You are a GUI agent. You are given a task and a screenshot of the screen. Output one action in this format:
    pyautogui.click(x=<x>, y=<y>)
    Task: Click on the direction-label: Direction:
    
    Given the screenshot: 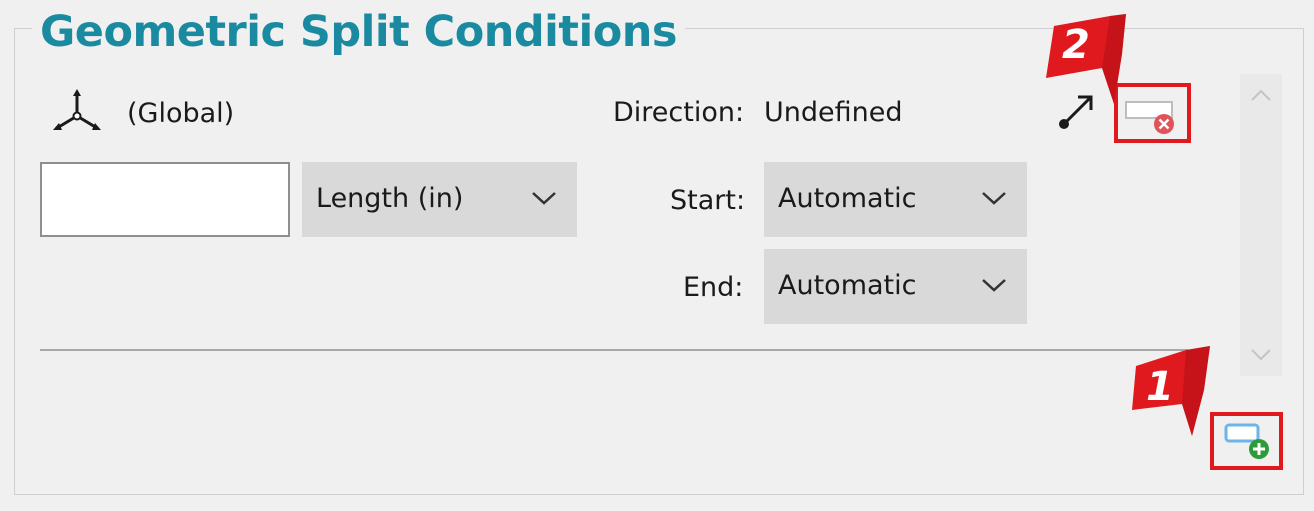 What is the action you would take?
    pyautogui.click(x=679, y=112)
    